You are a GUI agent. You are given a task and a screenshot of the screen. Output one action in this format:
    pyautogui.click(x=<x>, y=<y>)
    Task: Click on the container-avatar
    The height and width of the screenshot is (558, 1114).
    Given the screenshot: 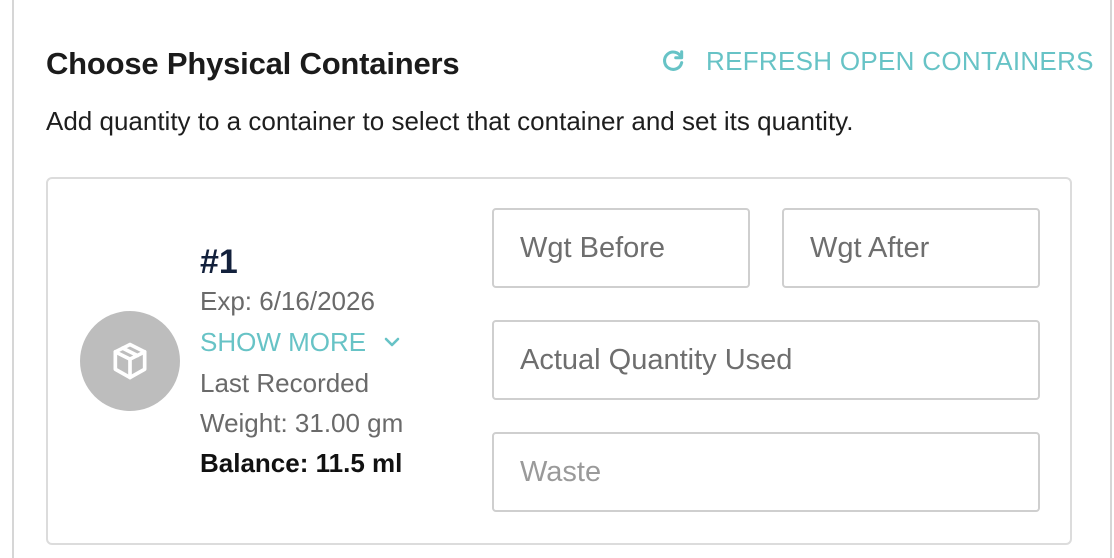 What is the action you would take?
    pyautogui.click(x=130, y=361)
    